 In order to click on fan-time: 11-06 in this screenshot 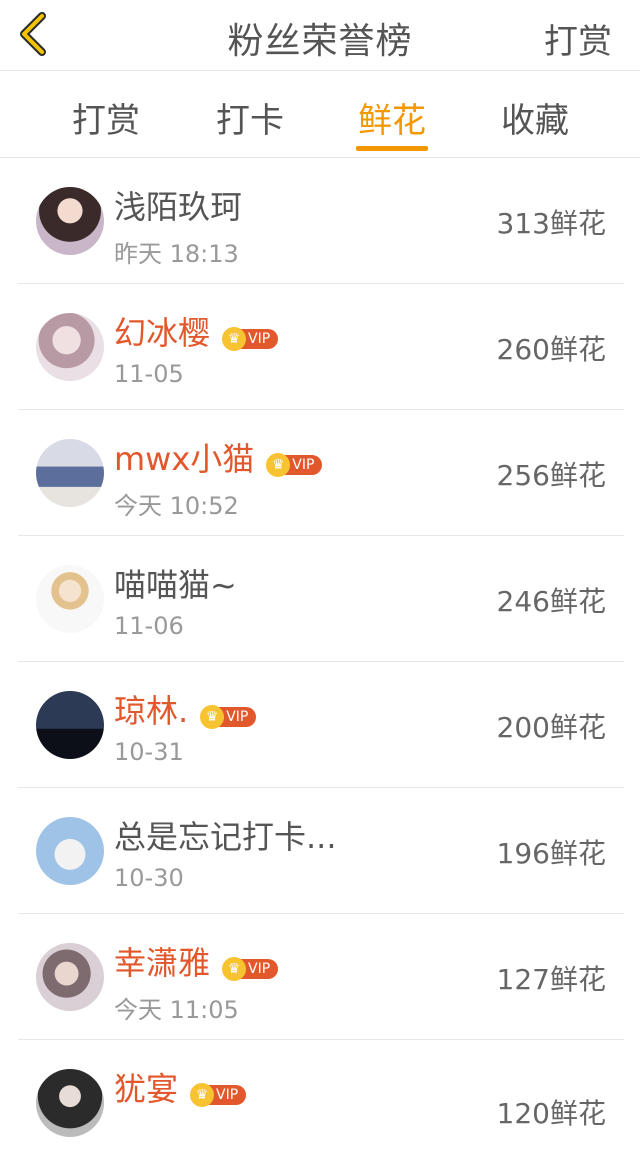, I will do `click(149, 626)`.